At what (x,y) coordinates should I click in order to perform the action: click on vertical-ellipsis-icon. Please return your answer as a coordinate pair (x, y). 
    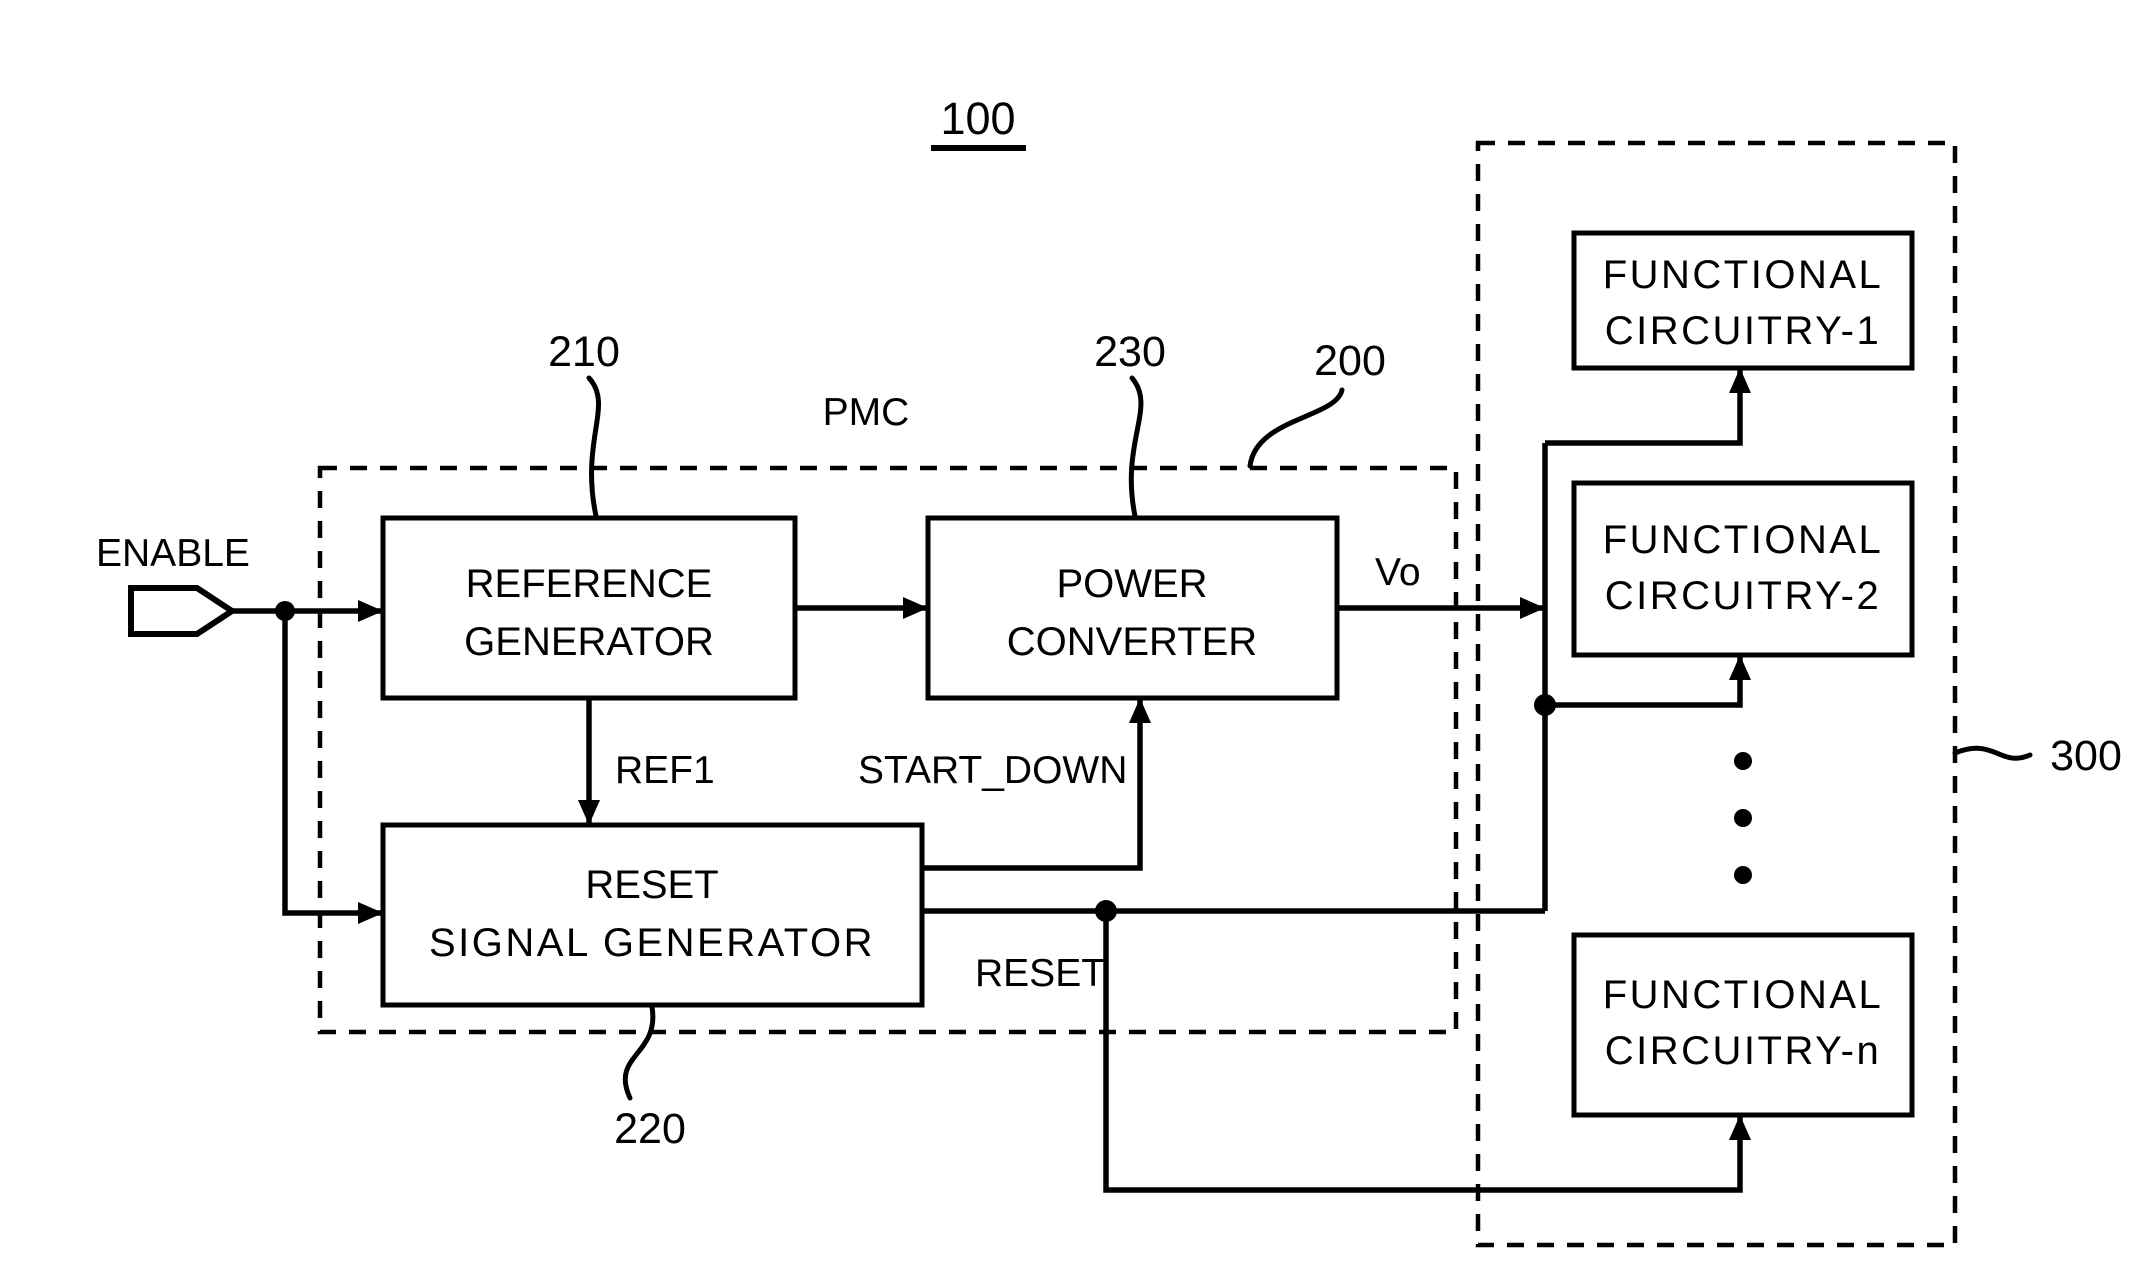
    Looking at the image, I should click on (1743, 818).